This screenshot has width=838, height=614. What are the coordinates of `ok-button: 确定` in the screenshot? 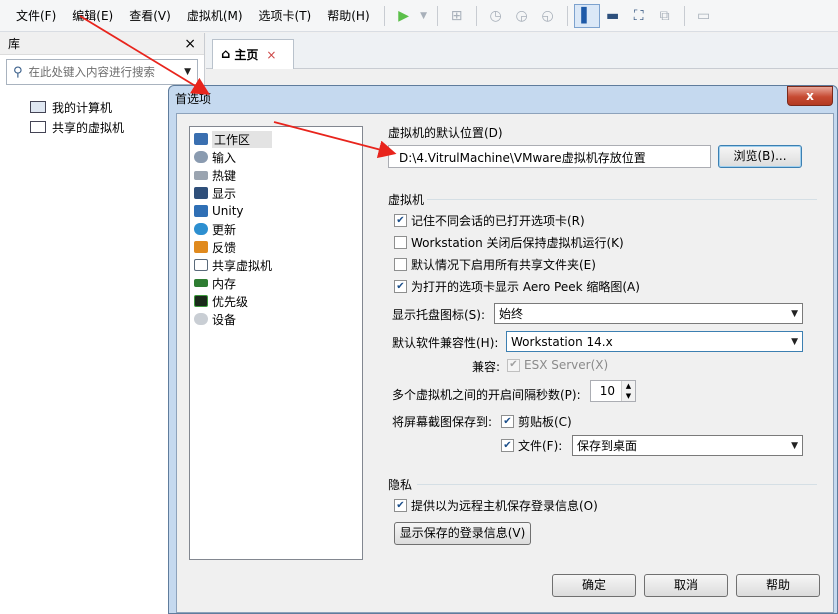 It's located at (594, 585).